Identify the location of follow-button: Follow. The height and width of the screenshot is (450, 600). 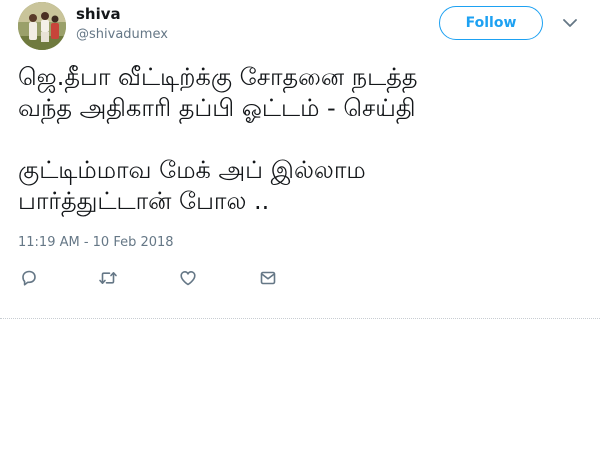
(491, 23).